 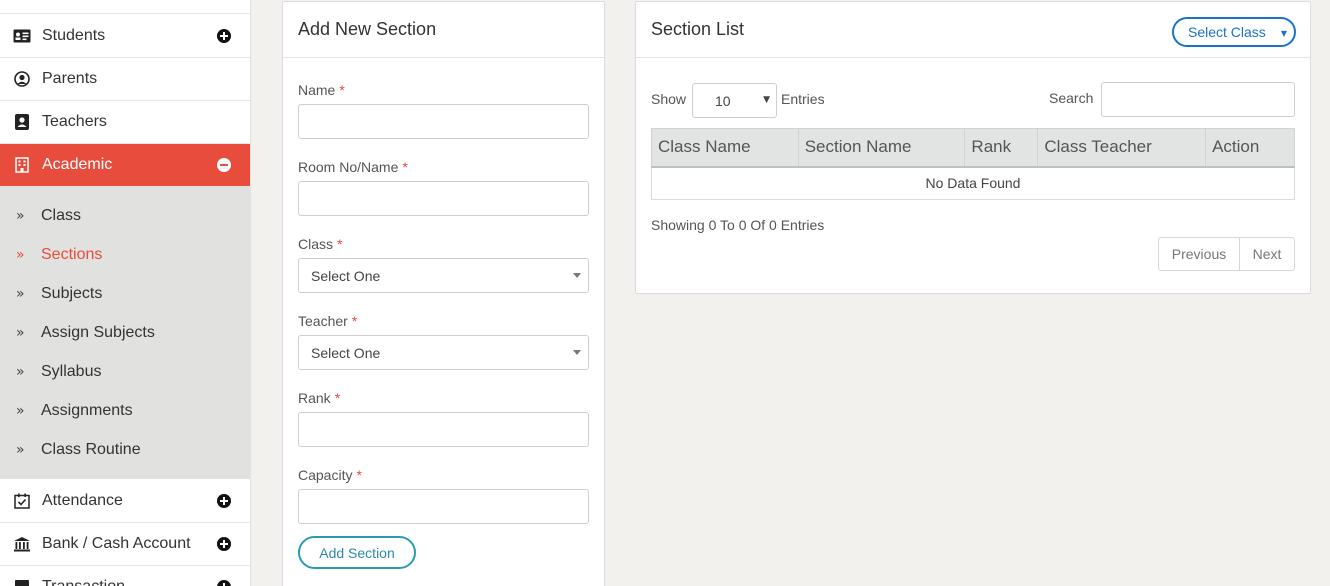 I want to click on sidebar-item-academic: Academic, so click(x=125, y=165).